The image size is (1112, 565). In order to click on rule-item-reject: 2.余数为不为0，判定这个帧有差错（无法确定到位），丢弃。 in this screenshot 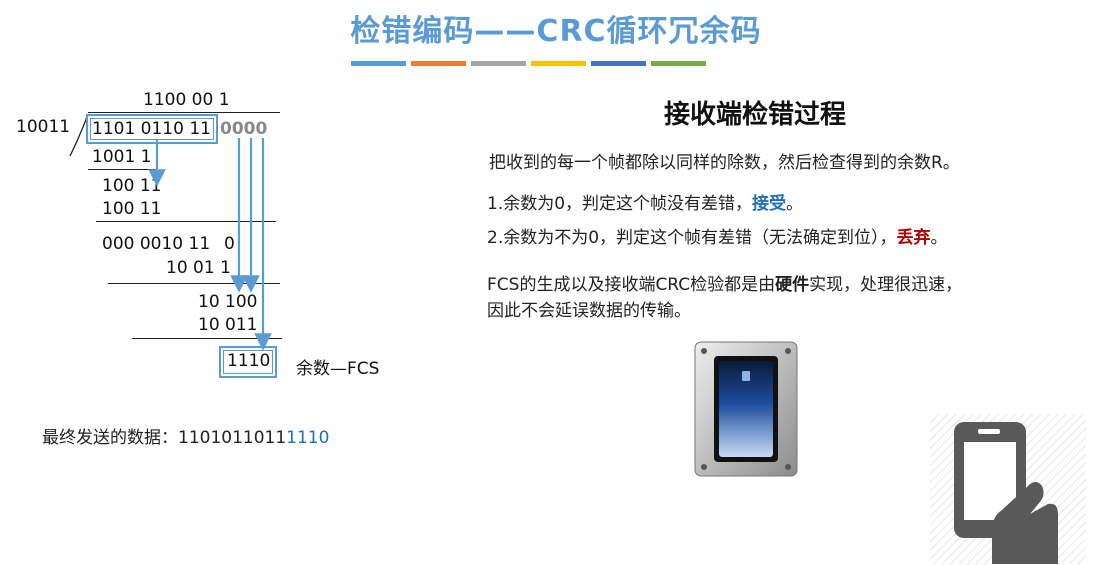, I will do `click(717, 235)`.